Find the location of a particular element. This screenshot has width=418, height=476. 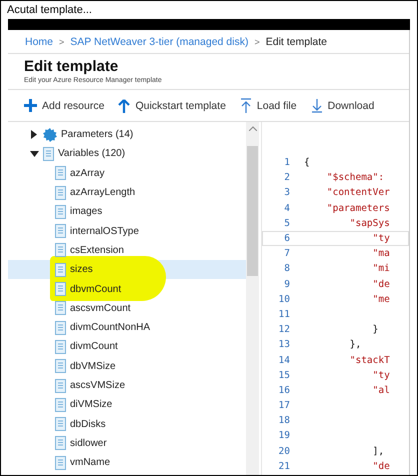

line-number: 3 is located at coordinates (286, 192).